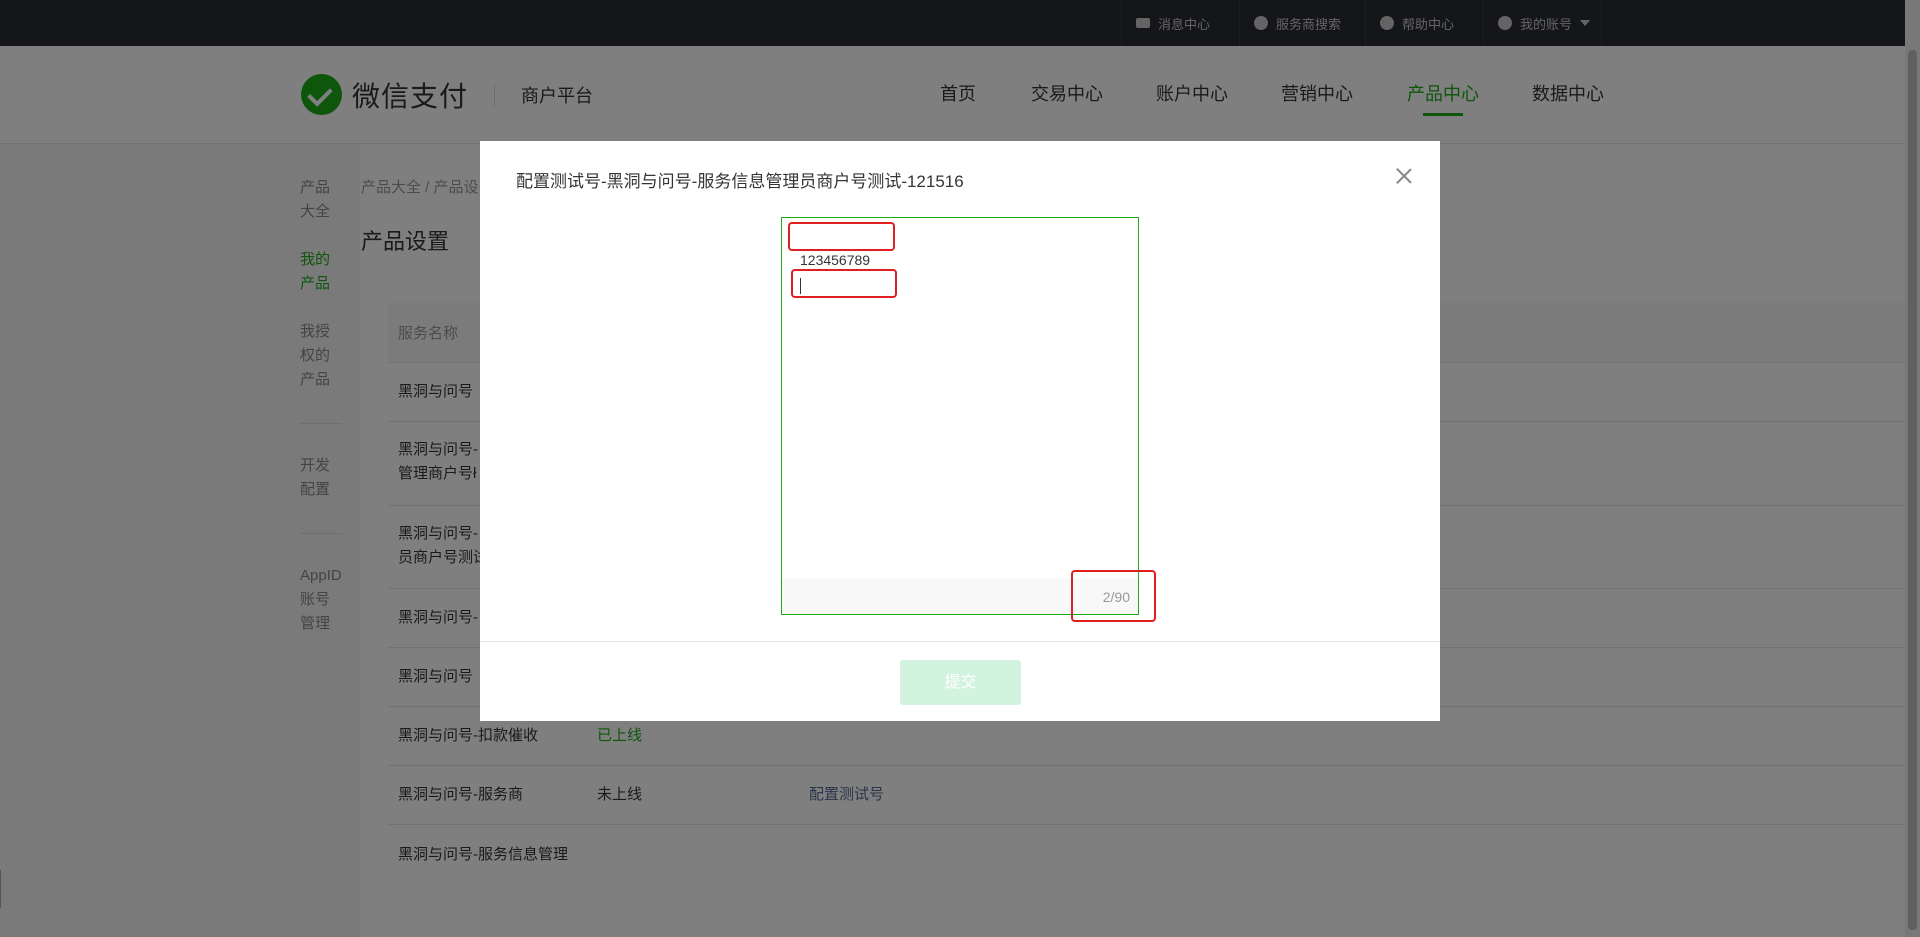 This screenshot has width=1920, height=937. What do you see at coordinates (844, 283) in the screenshot?
I see `highlight-box-cursor-line` at bounding box center [844, 283].